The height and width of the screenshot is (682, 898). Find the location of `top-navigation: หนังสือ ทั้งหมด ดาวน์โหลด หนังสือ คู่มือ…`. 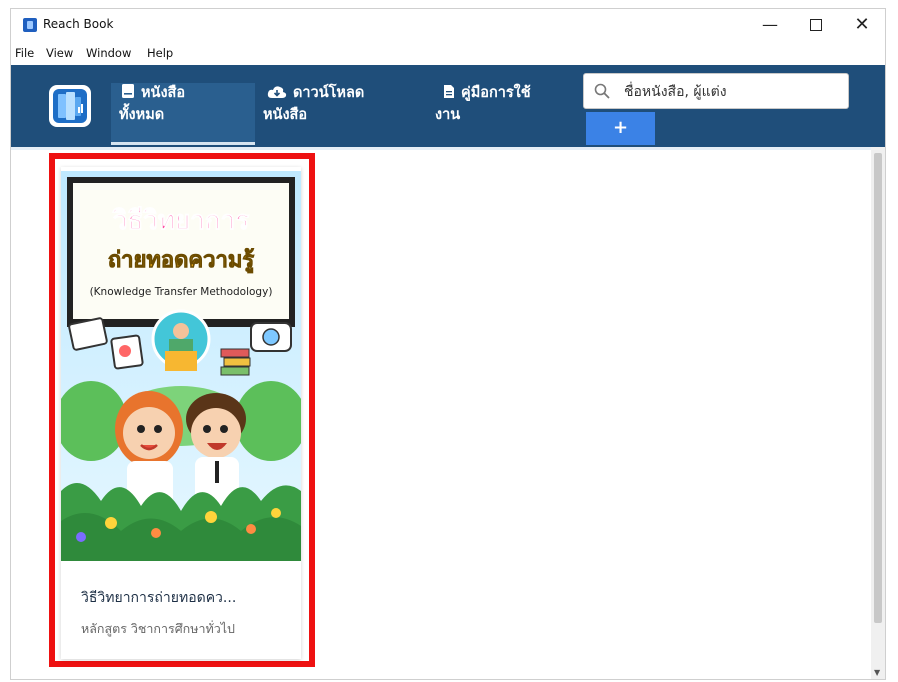

top-navigation: หนังสือ ทั้งหมด ดาวน์โหลด หนังสือ คู่มือ… is located at coordinates (448, 106).